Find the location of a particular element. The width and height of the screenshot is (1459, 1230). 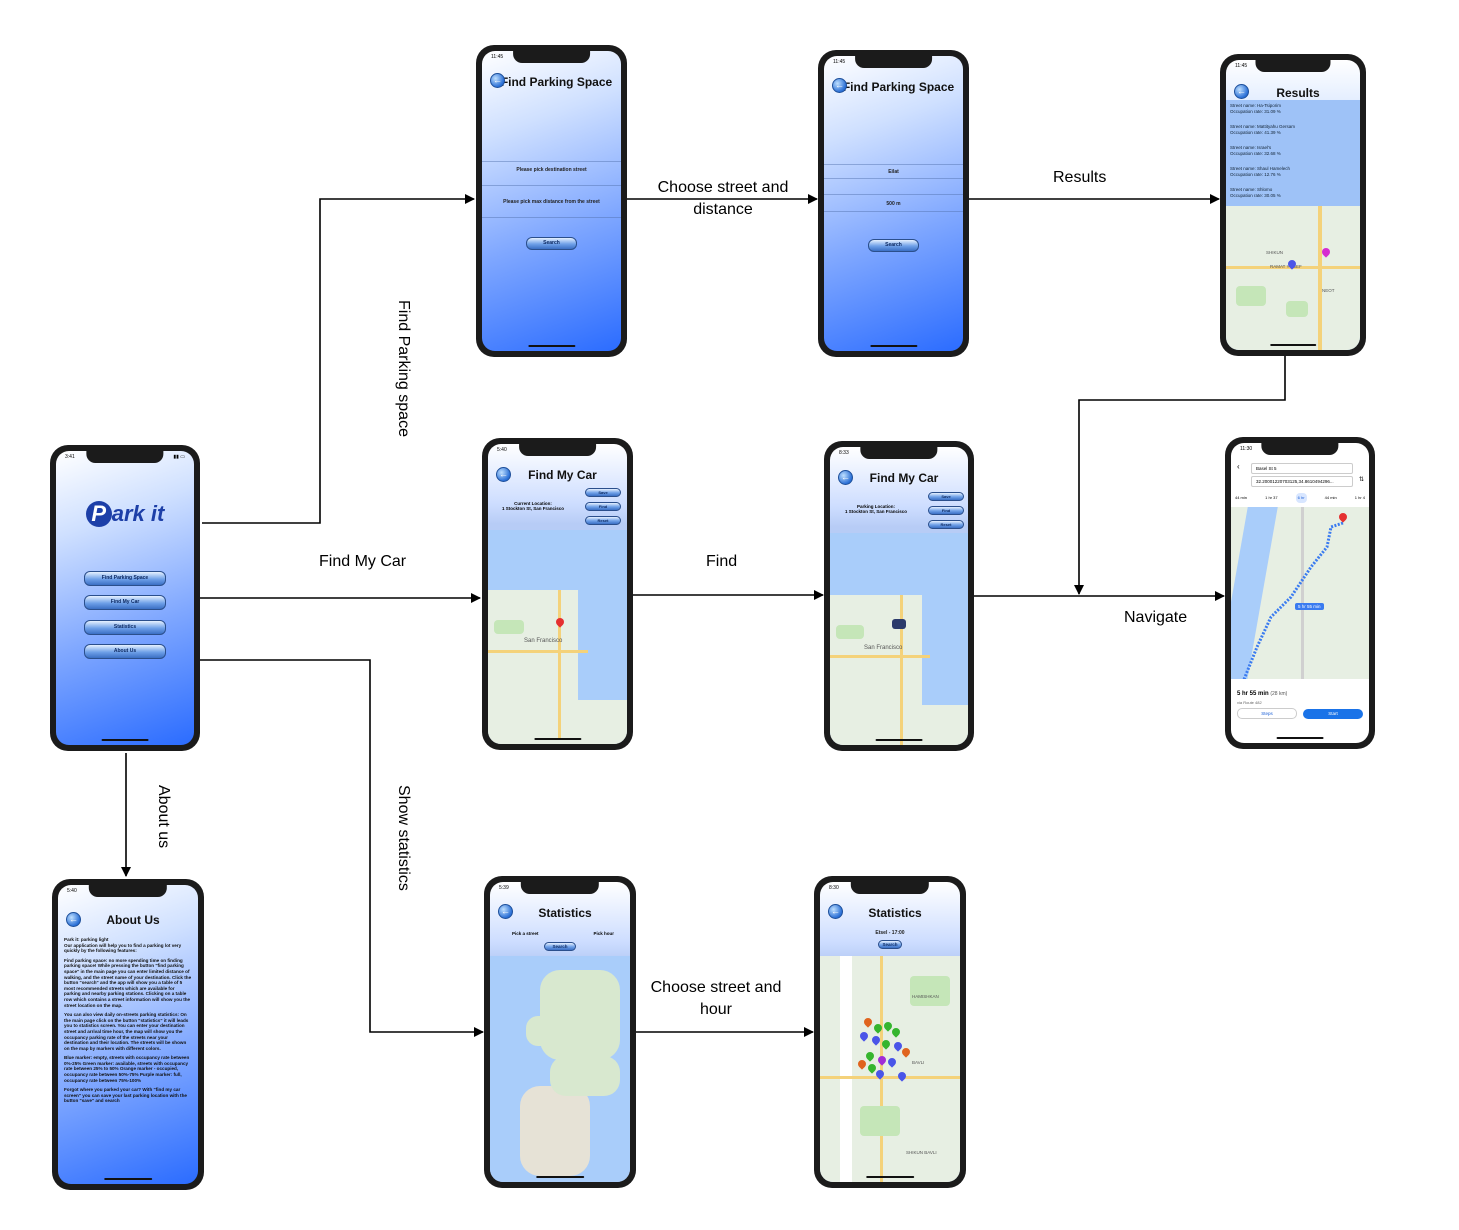

destination-picker: Please pick destination street is located at coordinates (551, 170).